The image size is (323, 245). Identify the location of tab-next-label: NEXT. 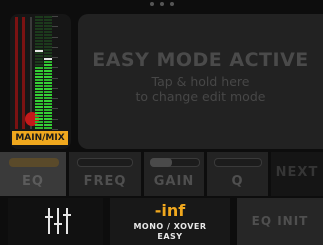
(297, 172).